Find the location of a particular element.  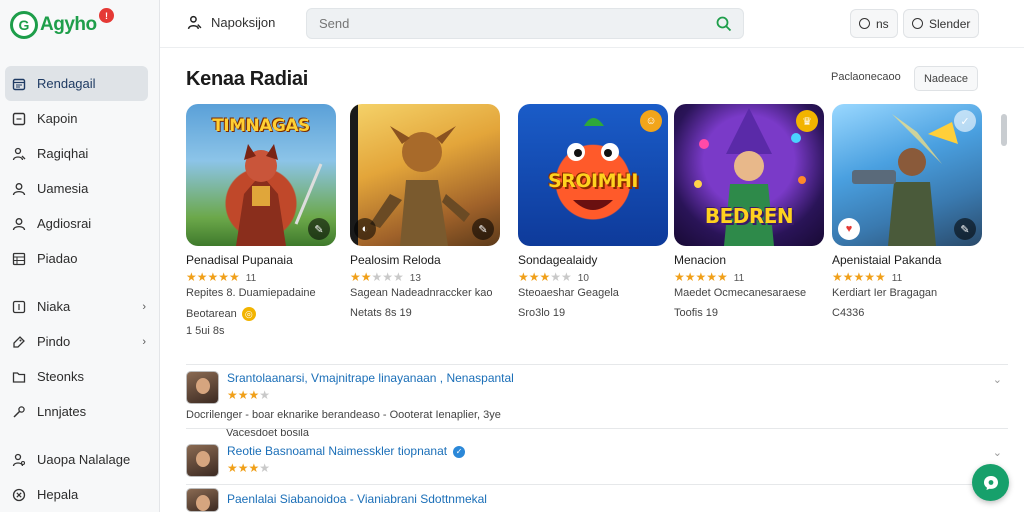

rating-stars: ★★★★★ 11 is located at coordinates (867, 277).